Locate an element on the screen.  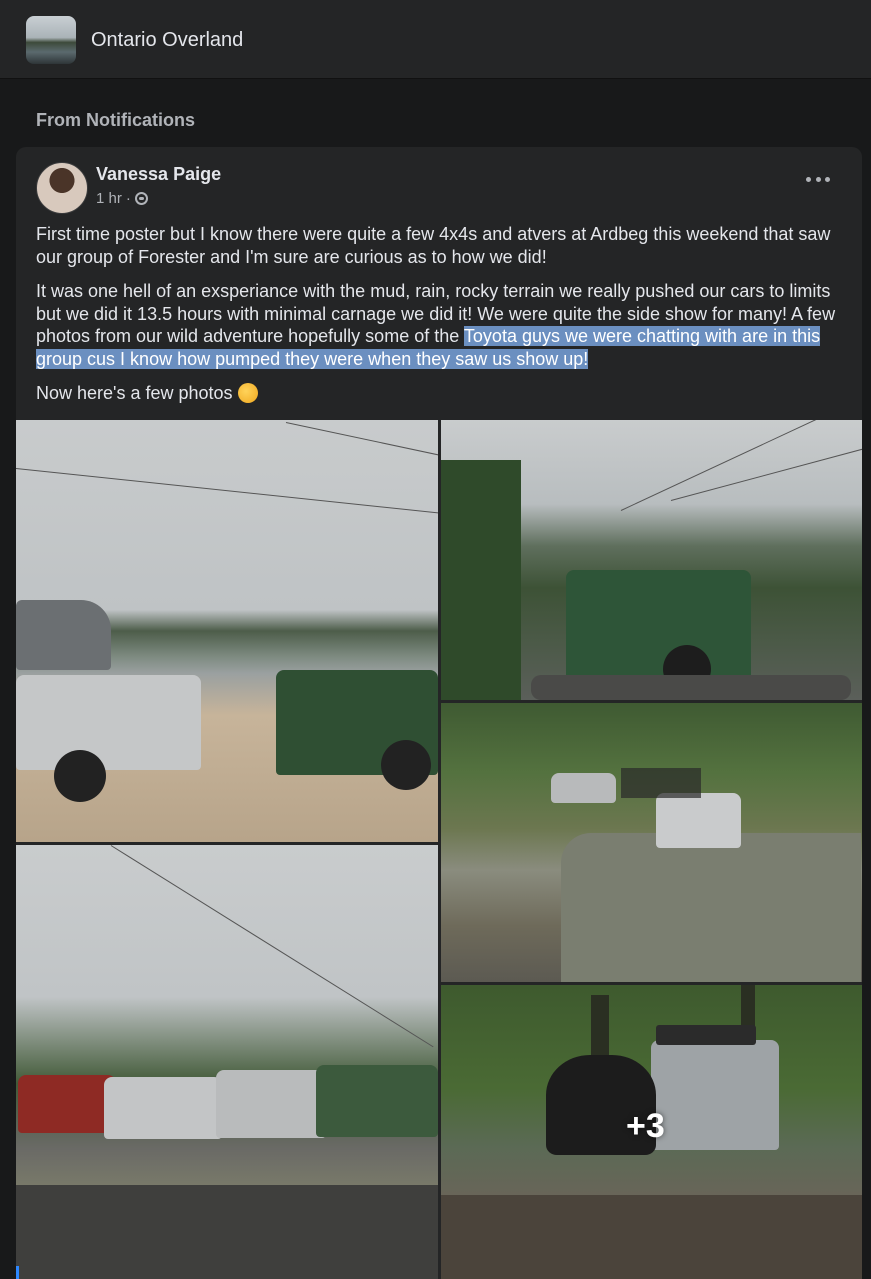
photo-green-forester-rock is located at coordinates (651, 560).